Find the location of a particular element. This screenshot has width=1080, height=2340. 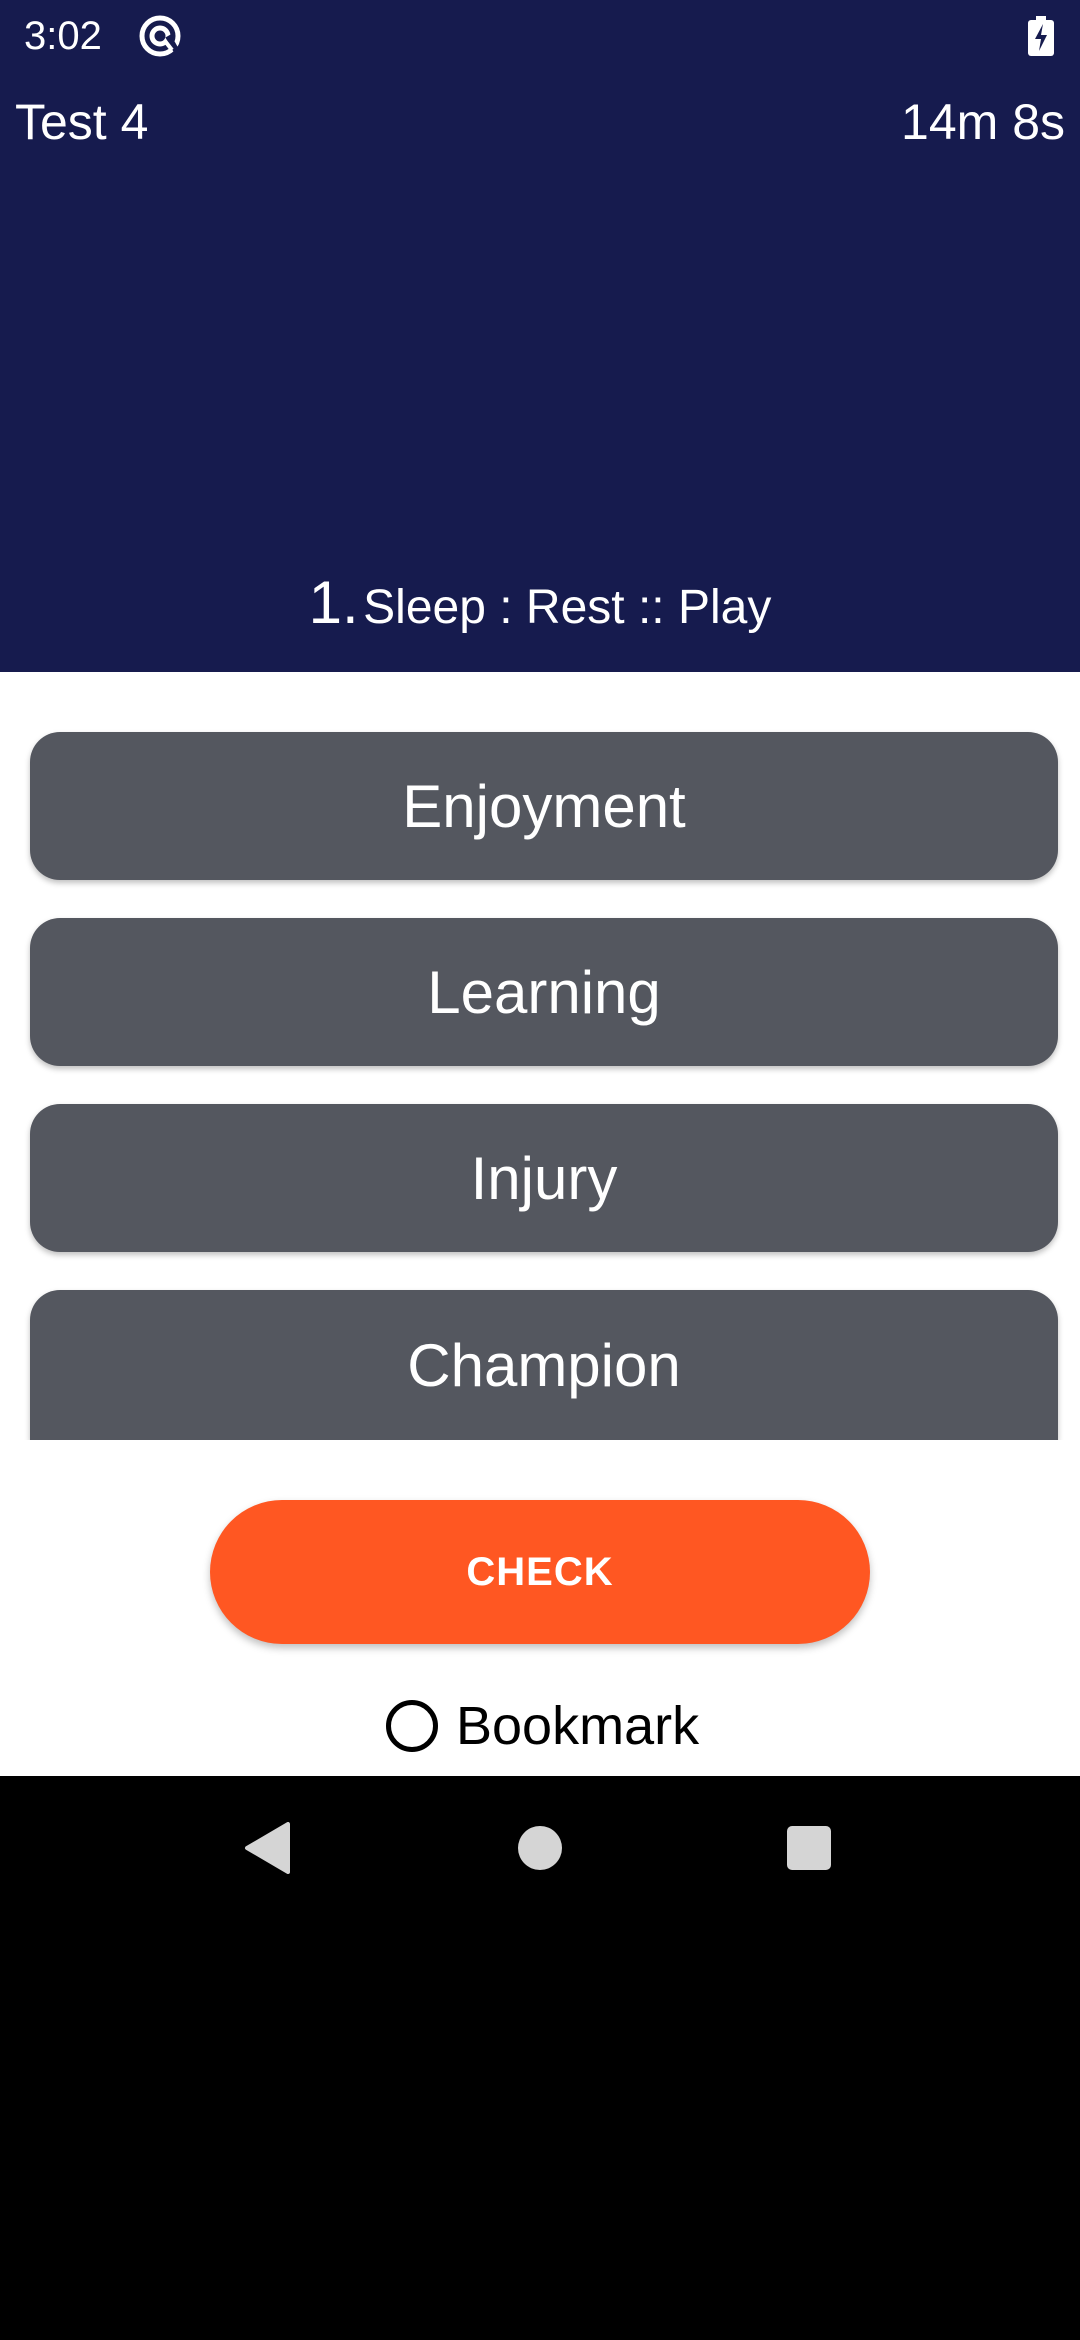

navigation-bar is located at coordinates (540, 1848).